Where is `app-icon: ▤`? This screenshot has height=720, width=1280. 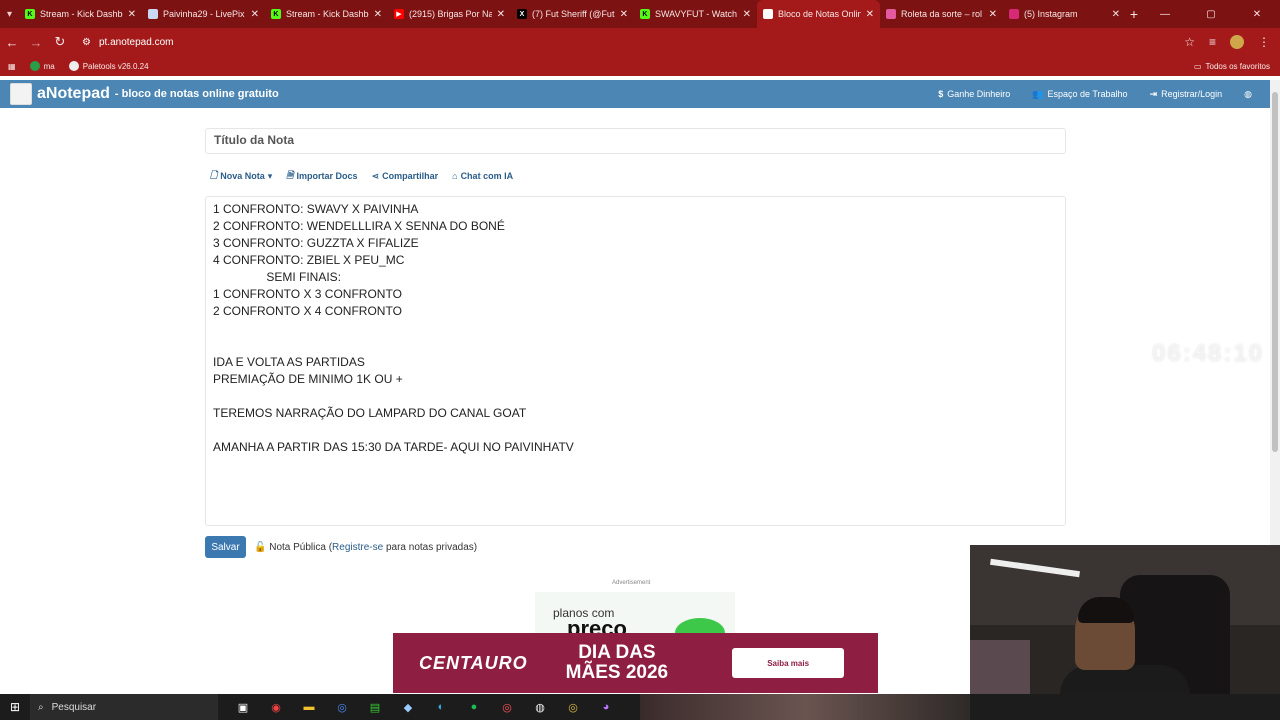
app-icon: ▤ is located at coordinates (375, 707).